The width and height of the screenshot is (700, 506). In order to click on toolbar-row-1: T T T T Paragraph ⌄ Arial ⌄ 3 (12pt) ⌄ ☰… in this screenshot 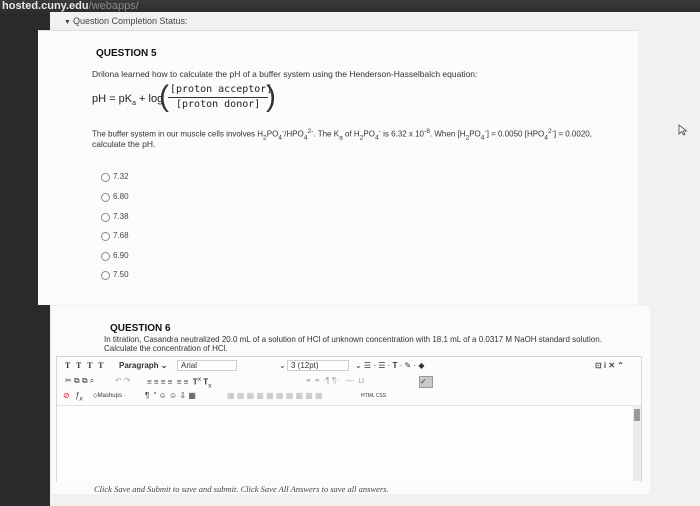, I will do `click(349, 366)`.